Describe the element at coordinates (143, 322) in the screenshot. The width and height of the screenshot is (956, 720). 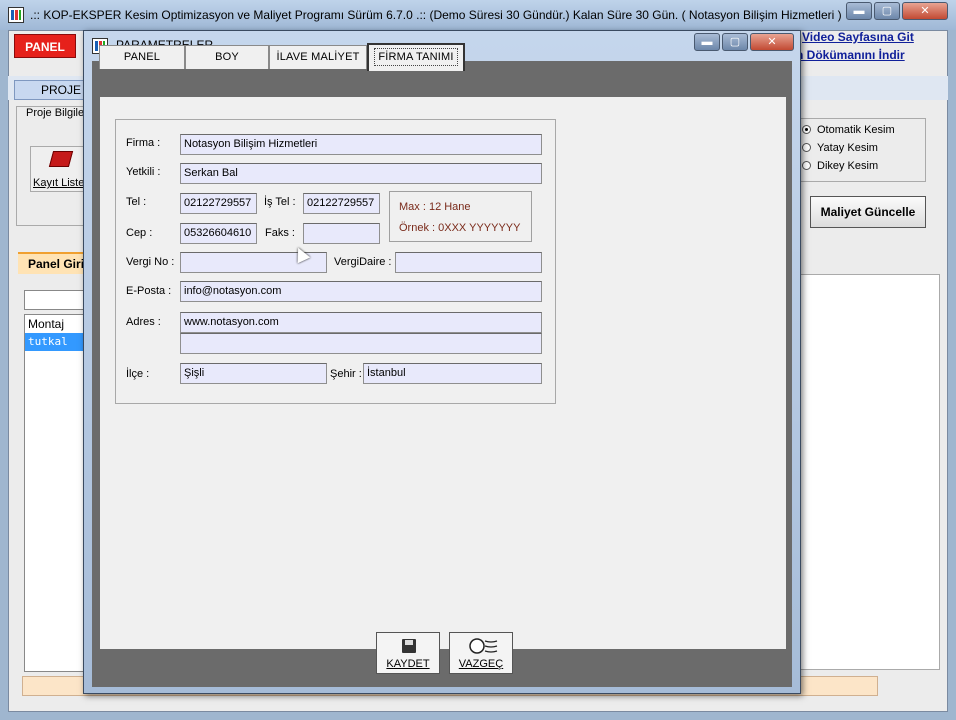
I see `adres-label: Adres :` at that location.